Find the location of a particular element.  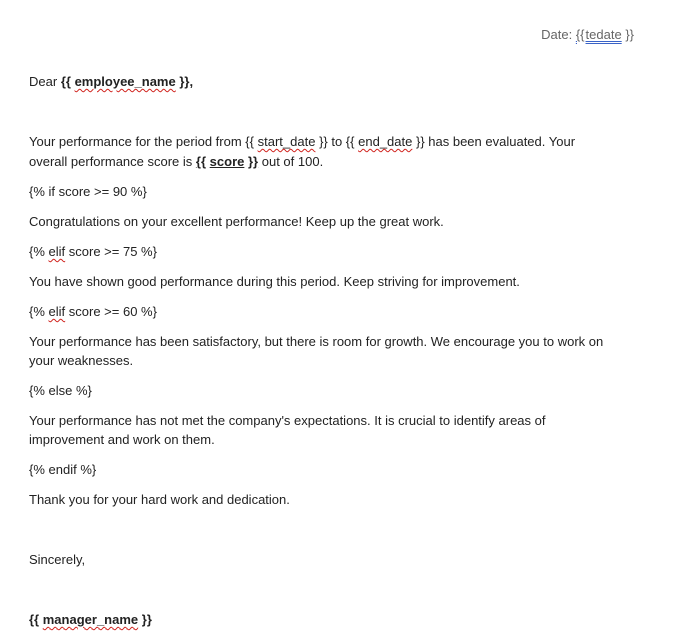

if-tag: {% if score >= 90 %} is located at coordinates (88, 191).